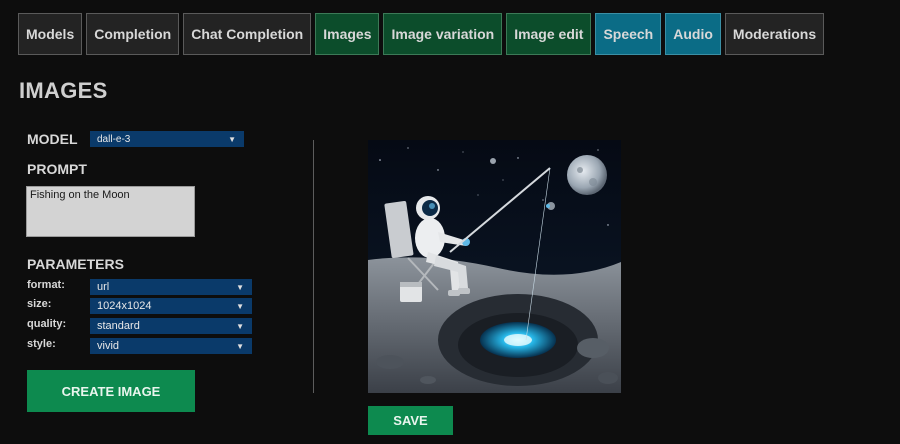 The image size is (900, 444). I want to click on format-select: url ▼, so click(171, 287).